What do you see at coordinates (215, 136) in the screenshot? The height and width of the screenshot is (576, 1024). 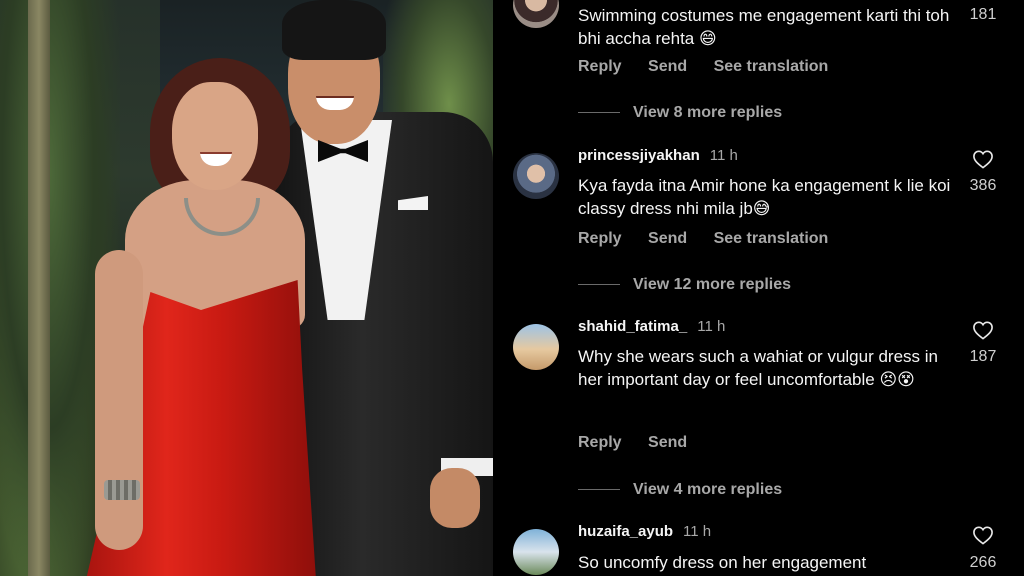 I see `woman-face` at bounding box center [215, 136].